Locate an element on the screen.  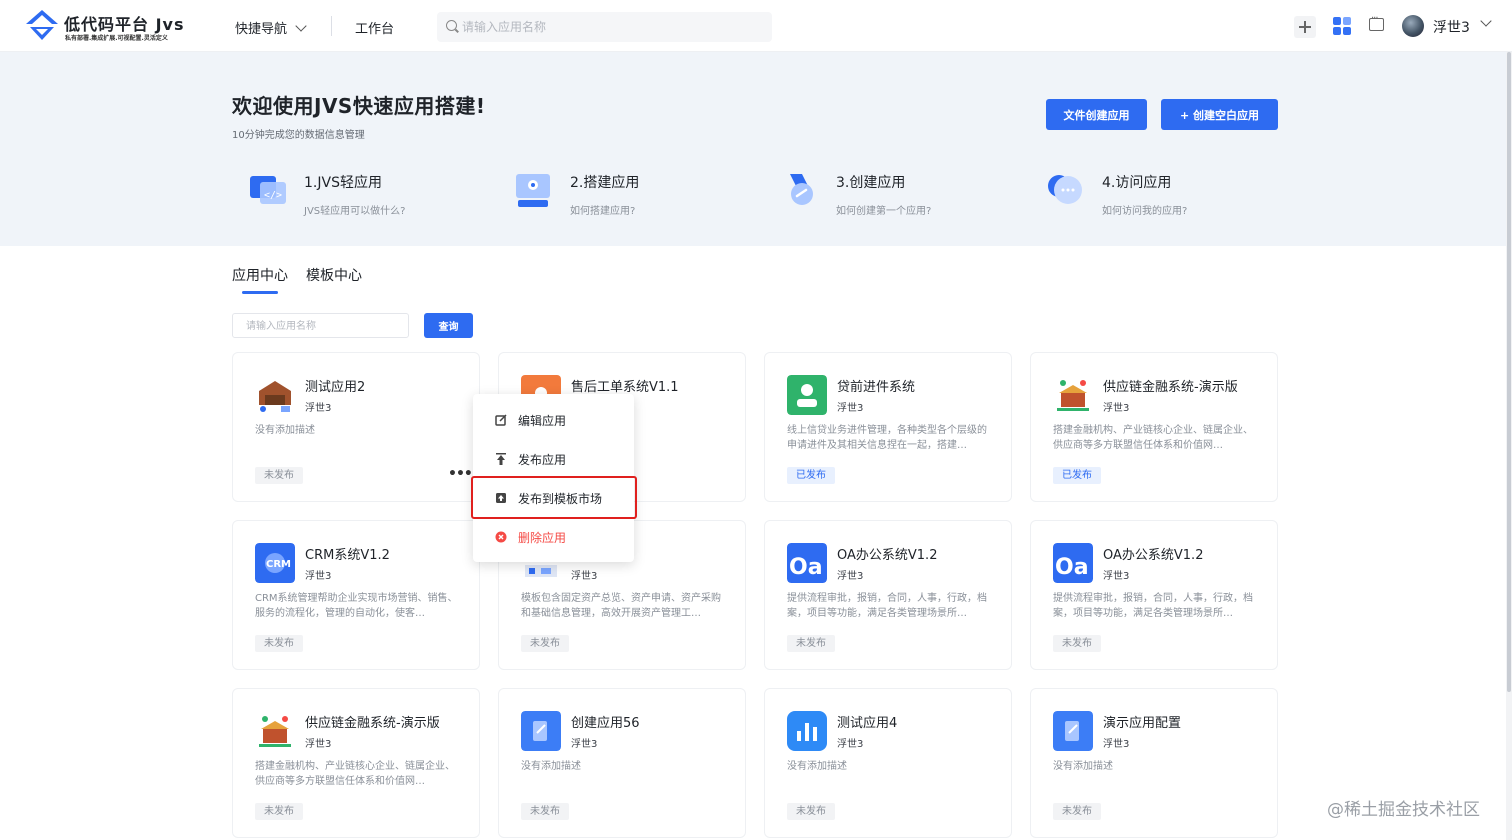
monitor-icon is located at coordinates (533, 190).